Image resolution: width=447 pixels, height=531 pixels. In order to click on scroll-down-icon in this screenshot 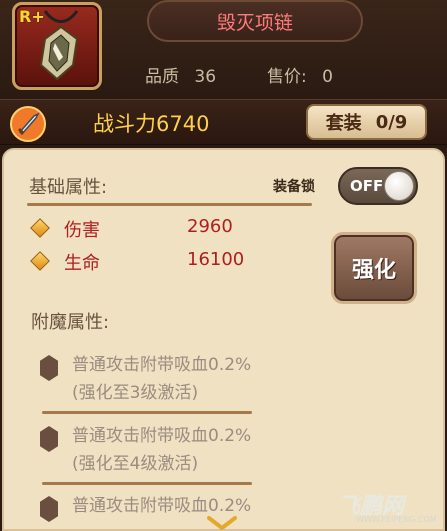, I will do `click(222, 523)`.